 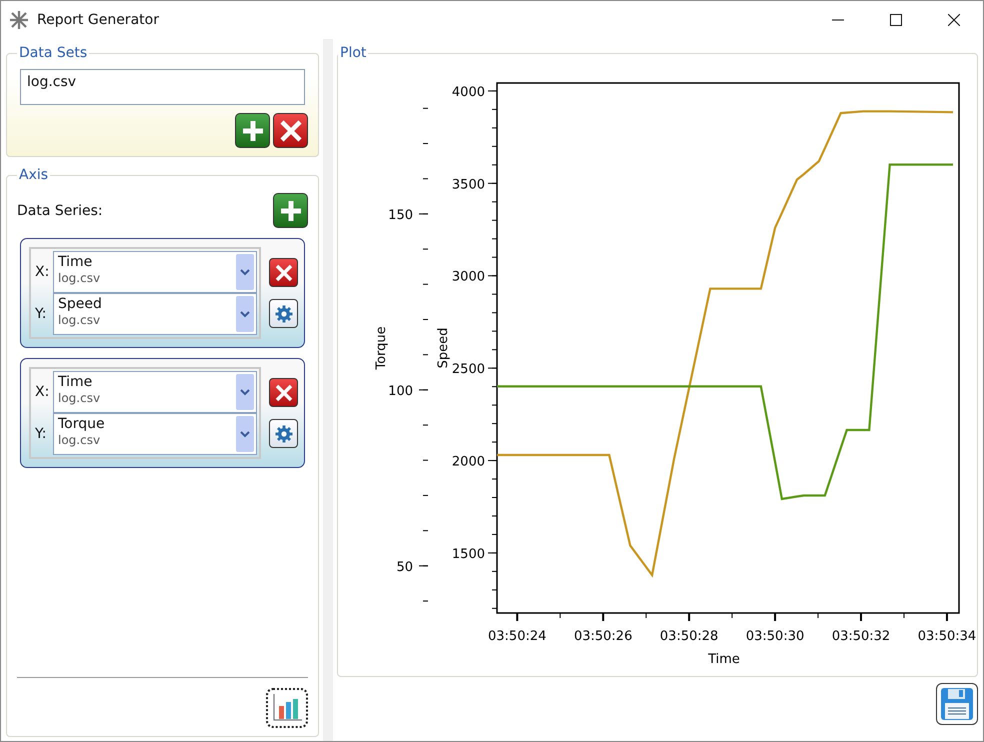 What do you see at coordinates (775, 636) in the screenshot?
I see `tick-label: 03:50:30` at bounding box center [775, 636].